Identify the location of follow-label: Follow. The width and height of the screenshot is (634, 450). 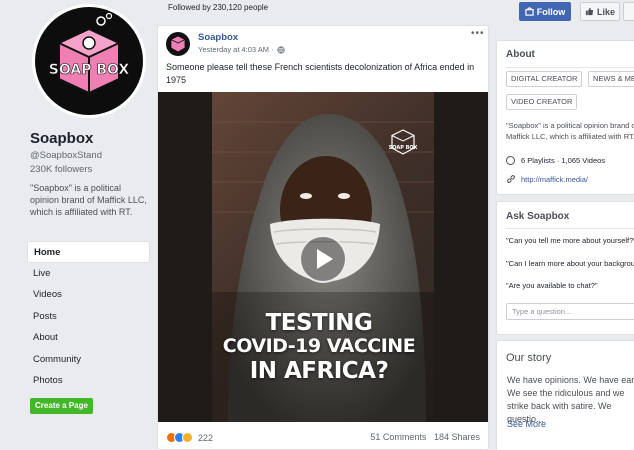
(551, 11).